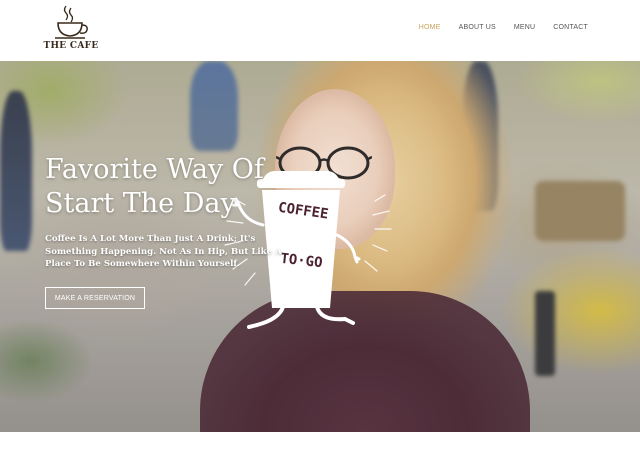 The image size is (640, 475). What do you see at coordinates (570, 27) in the screenshot?
I see `nav-item-contact: CONTACT` at bounding box center [570, 27].